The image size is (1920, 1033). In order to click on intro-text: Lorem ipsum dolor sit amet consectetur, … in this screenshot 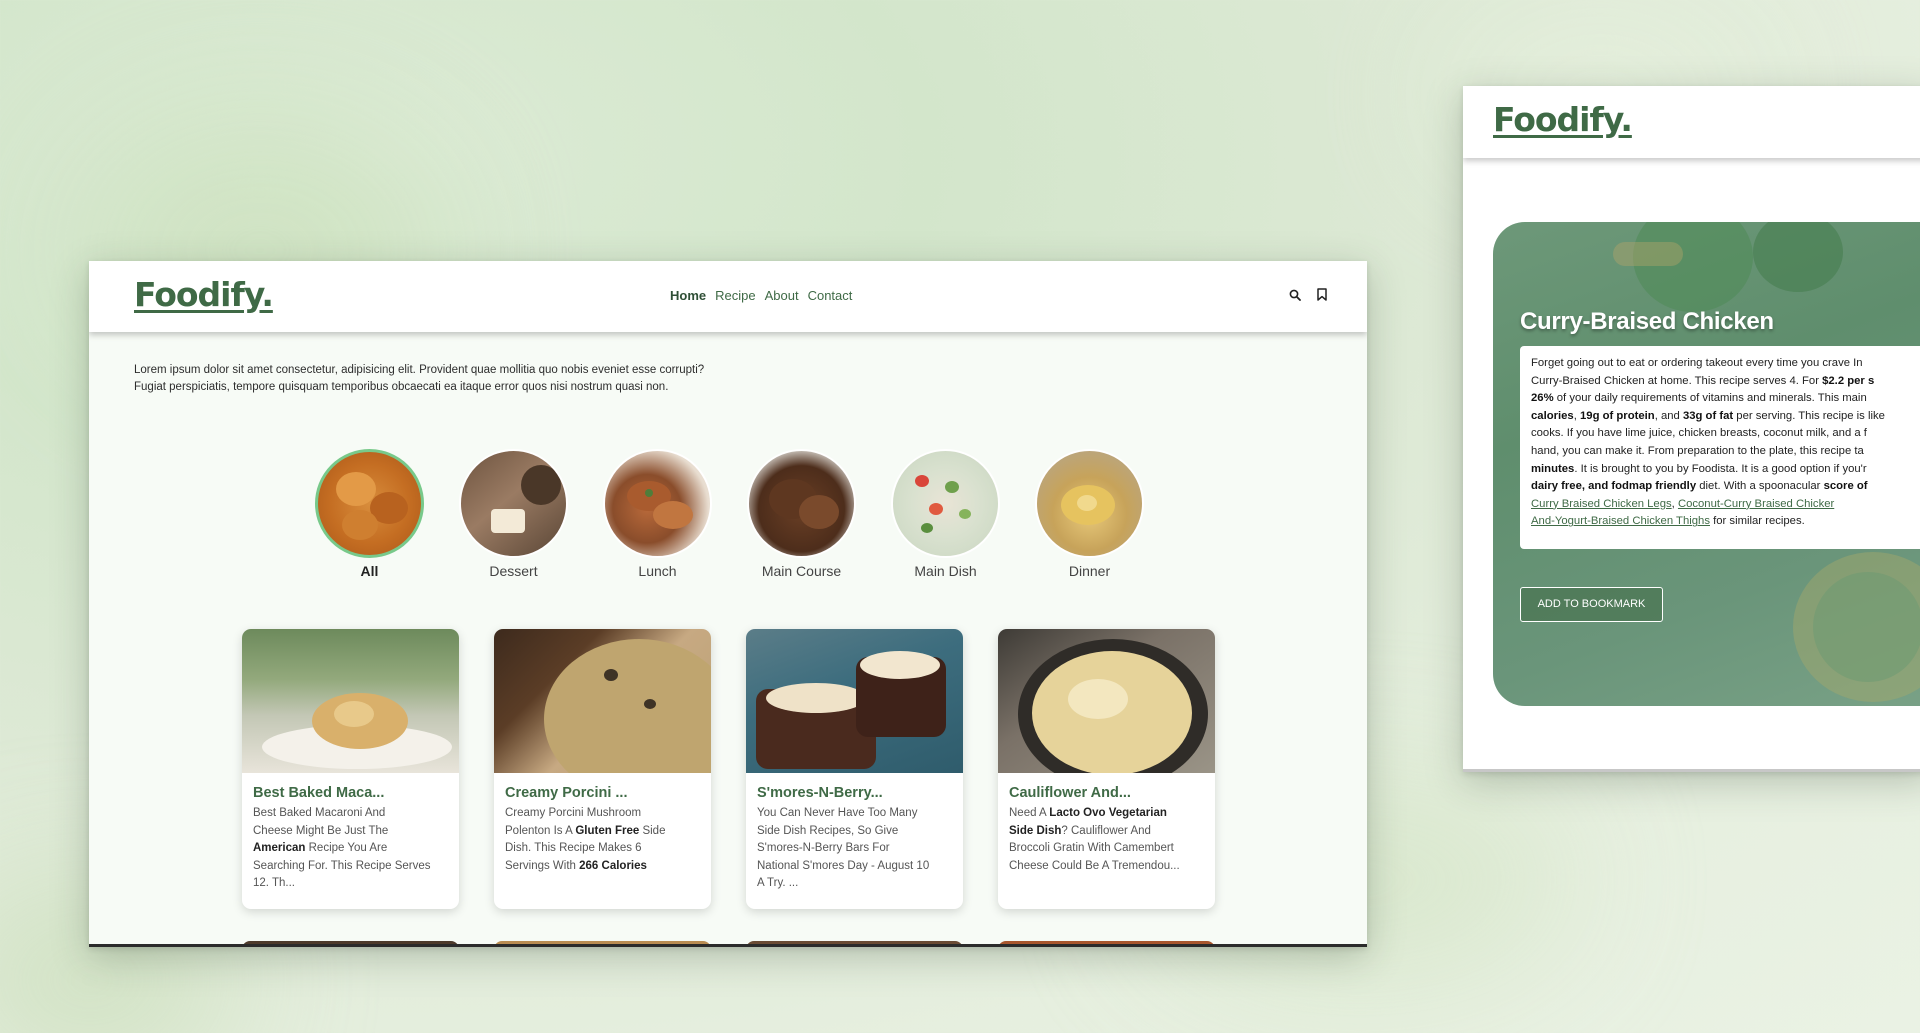, I will do `click(484, 379)`.